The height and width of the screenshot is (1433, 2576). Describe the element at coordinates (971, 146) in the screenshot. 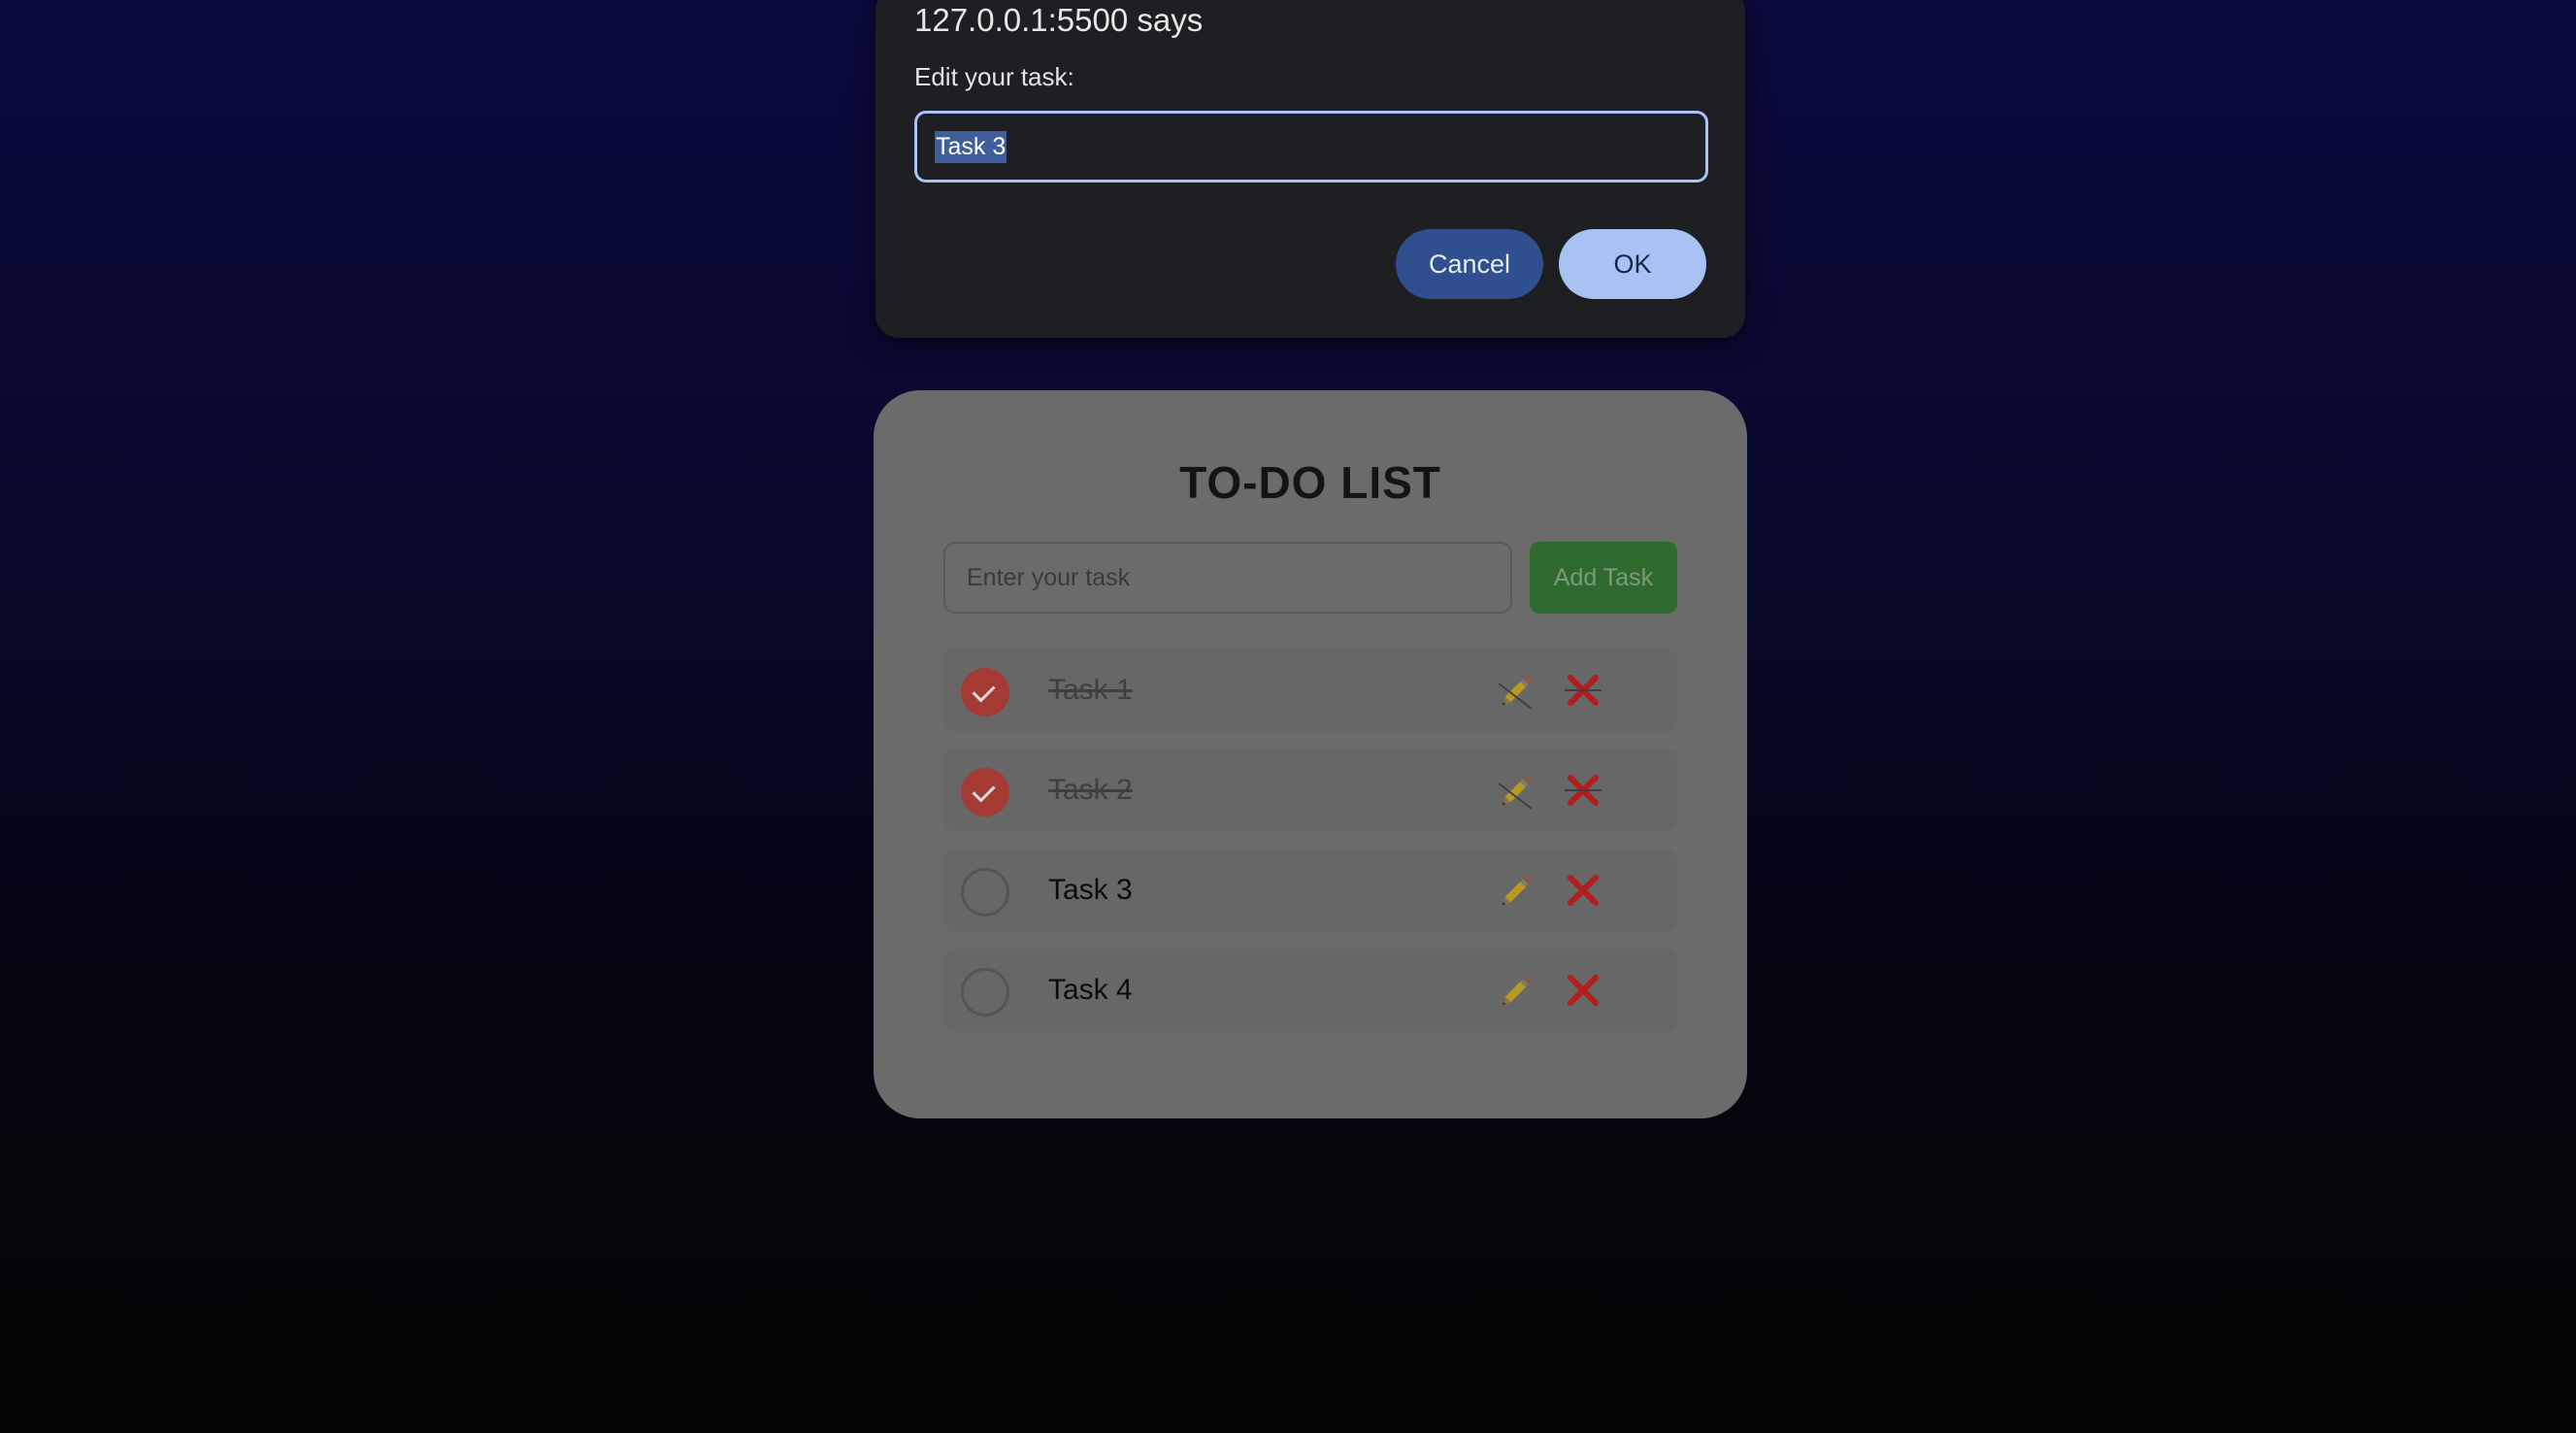

I see `edit-task-input-value: Task 3` at that location.